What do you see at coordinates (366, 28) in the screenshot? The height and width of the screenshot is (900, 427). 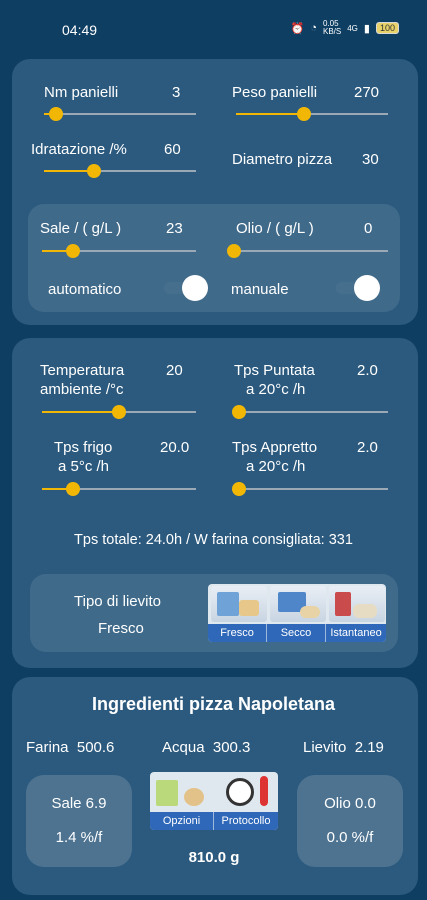 I see `signal-icon: ▮` at bounding box center [366, 28].